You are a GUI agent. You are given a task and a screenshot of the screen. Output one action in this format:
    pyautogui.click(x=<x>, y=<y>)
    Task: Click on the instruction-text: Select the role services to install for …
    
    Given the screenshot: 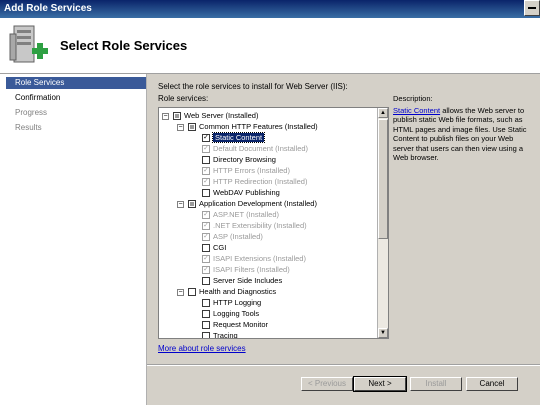 What is the action you would take?
    pyautogui.click(x=253, y=86)
    